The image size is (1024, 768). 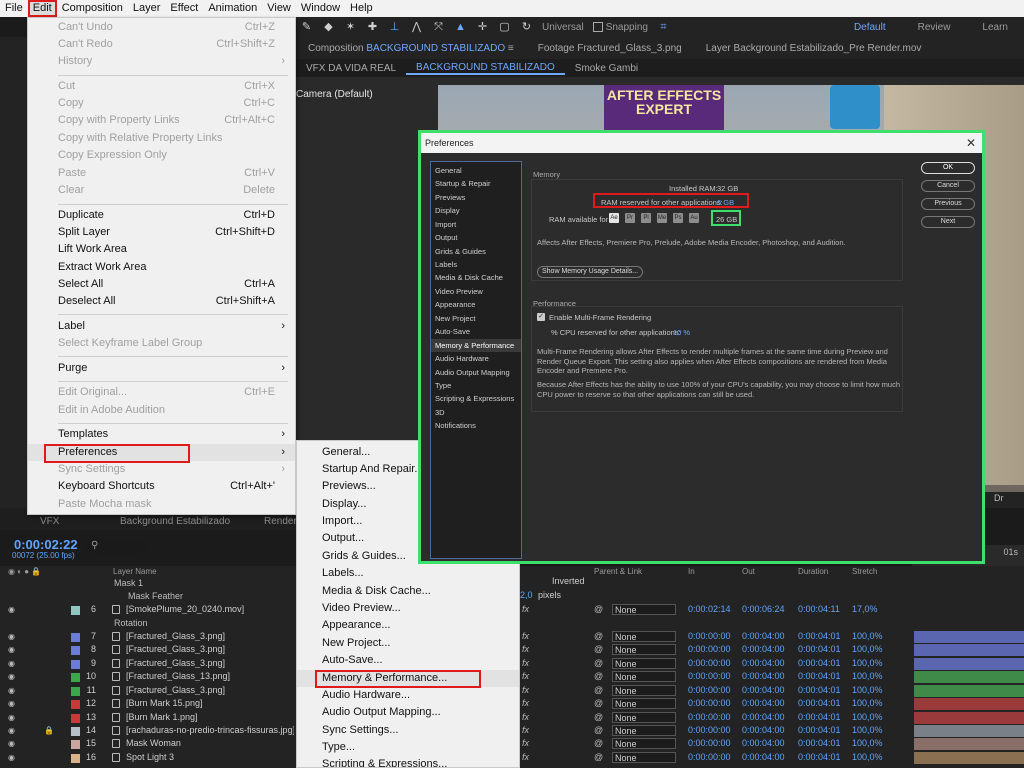 What do you see at coordinates (164, 703) in the screenshot?
I see `layer-name: [Burn Mark 15.png]` at bounding box center [164, 703].